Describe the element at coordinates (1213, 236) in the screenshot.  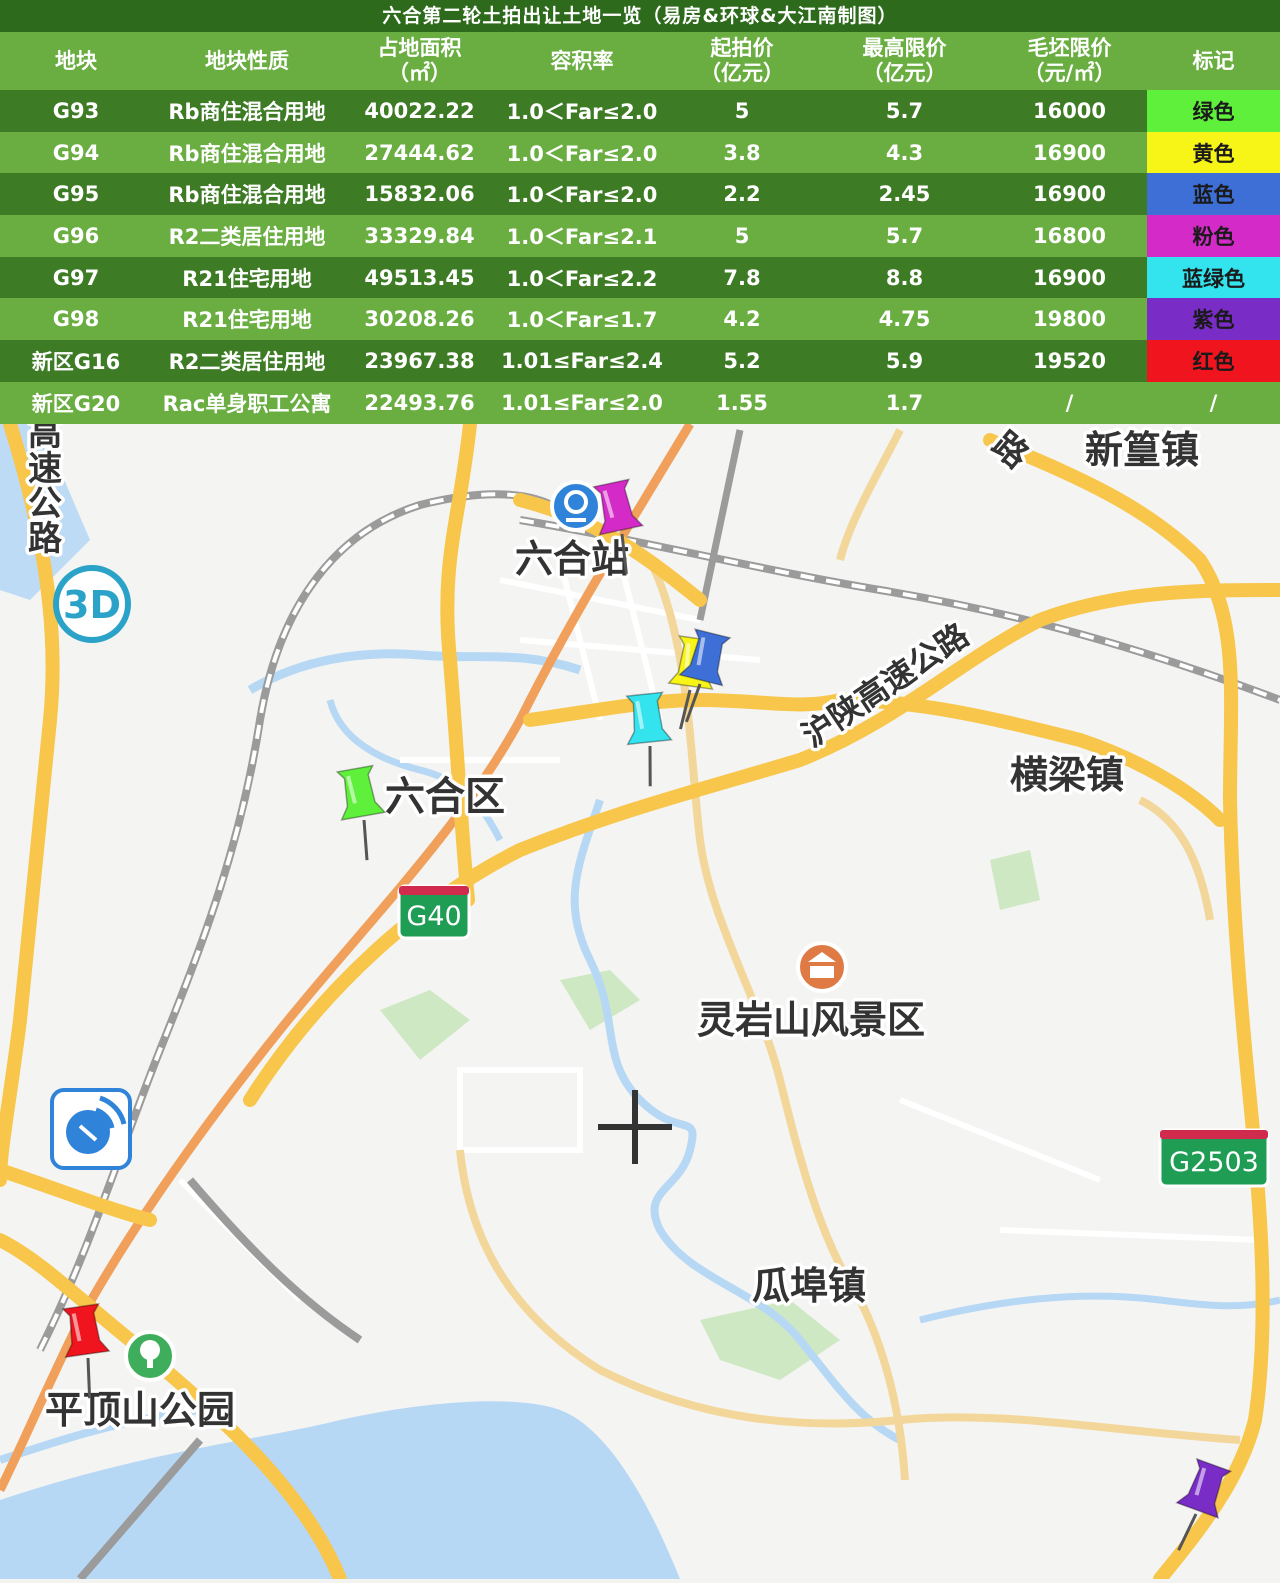
I see `cell-mark: 粉色` at that location.